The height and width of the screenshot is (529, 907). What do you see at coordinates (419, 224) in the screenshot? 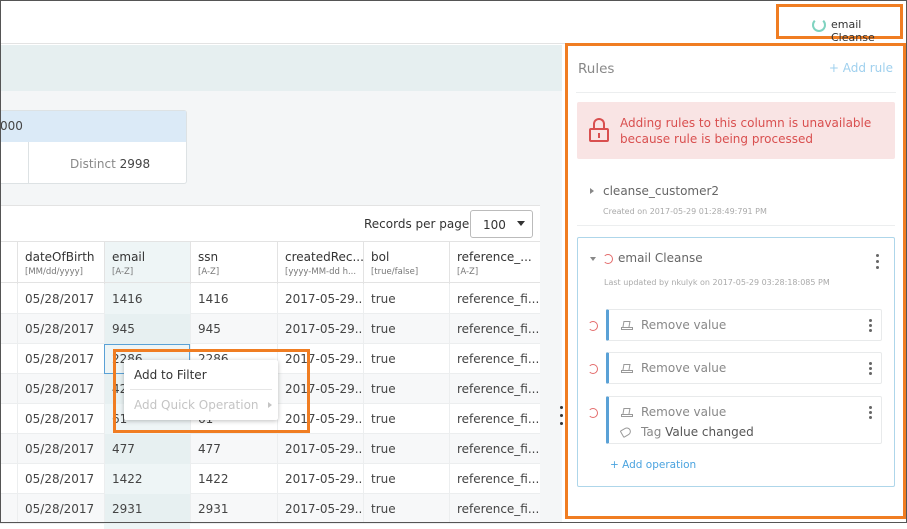
I see `records-per-page-label: Records per page:` at bounding box center [419, 224].